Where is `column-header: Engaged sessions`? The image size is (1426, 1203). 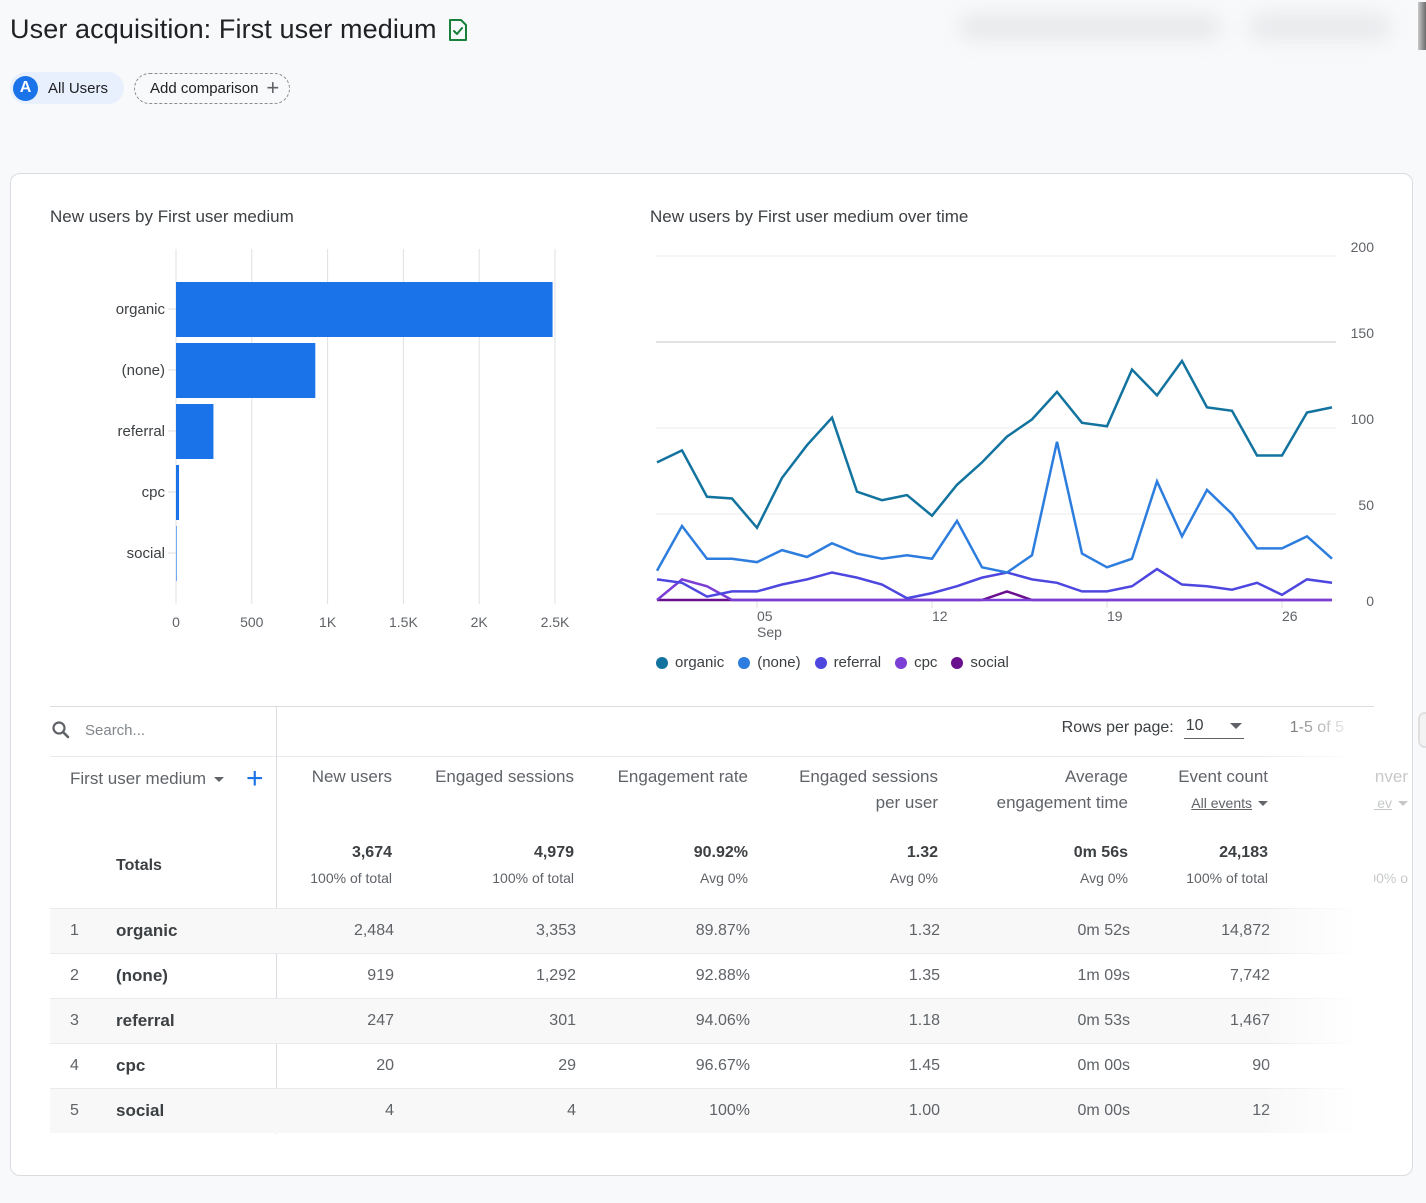 column-header: Engaged sessions is located at coordinates (504, 777).